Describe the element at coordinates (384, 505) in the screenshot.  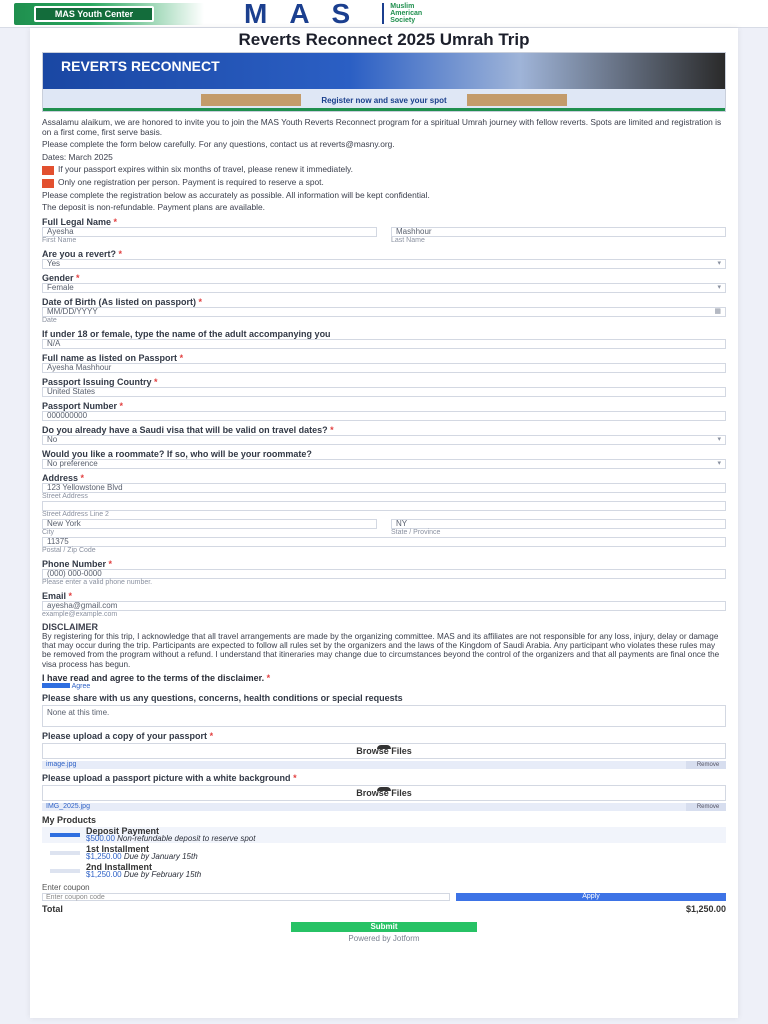
I see `street2-input` at that location.